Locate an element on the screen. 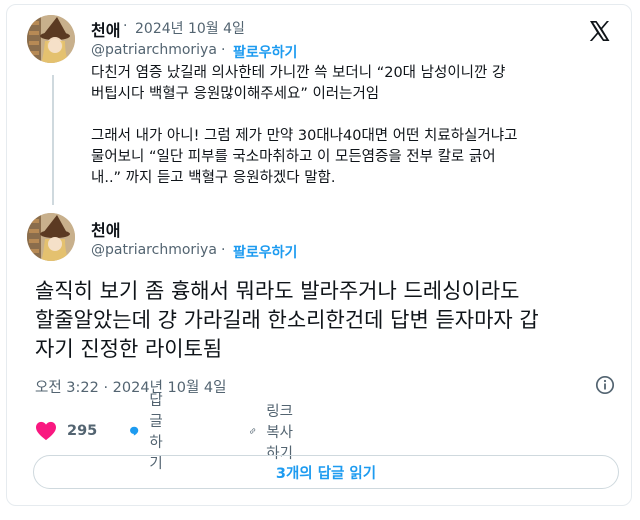  reply-button: 답글하기 is located at coordinates (151, 432).